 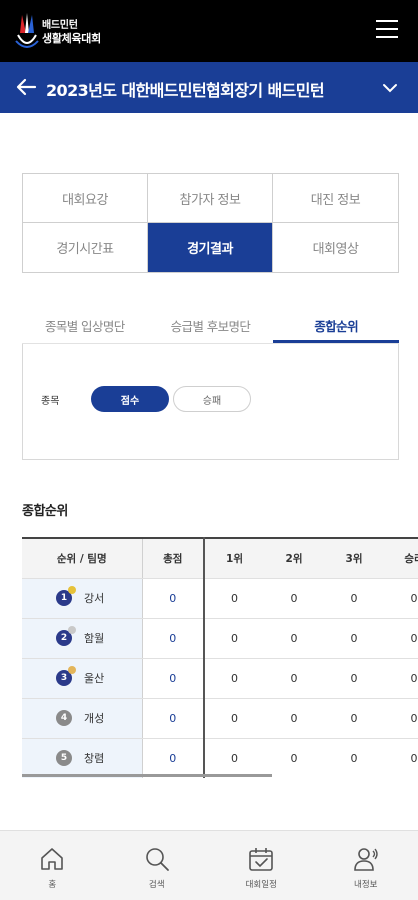 I want to click on rank-team-cell: 2 함월, so click(x=82, y=638).